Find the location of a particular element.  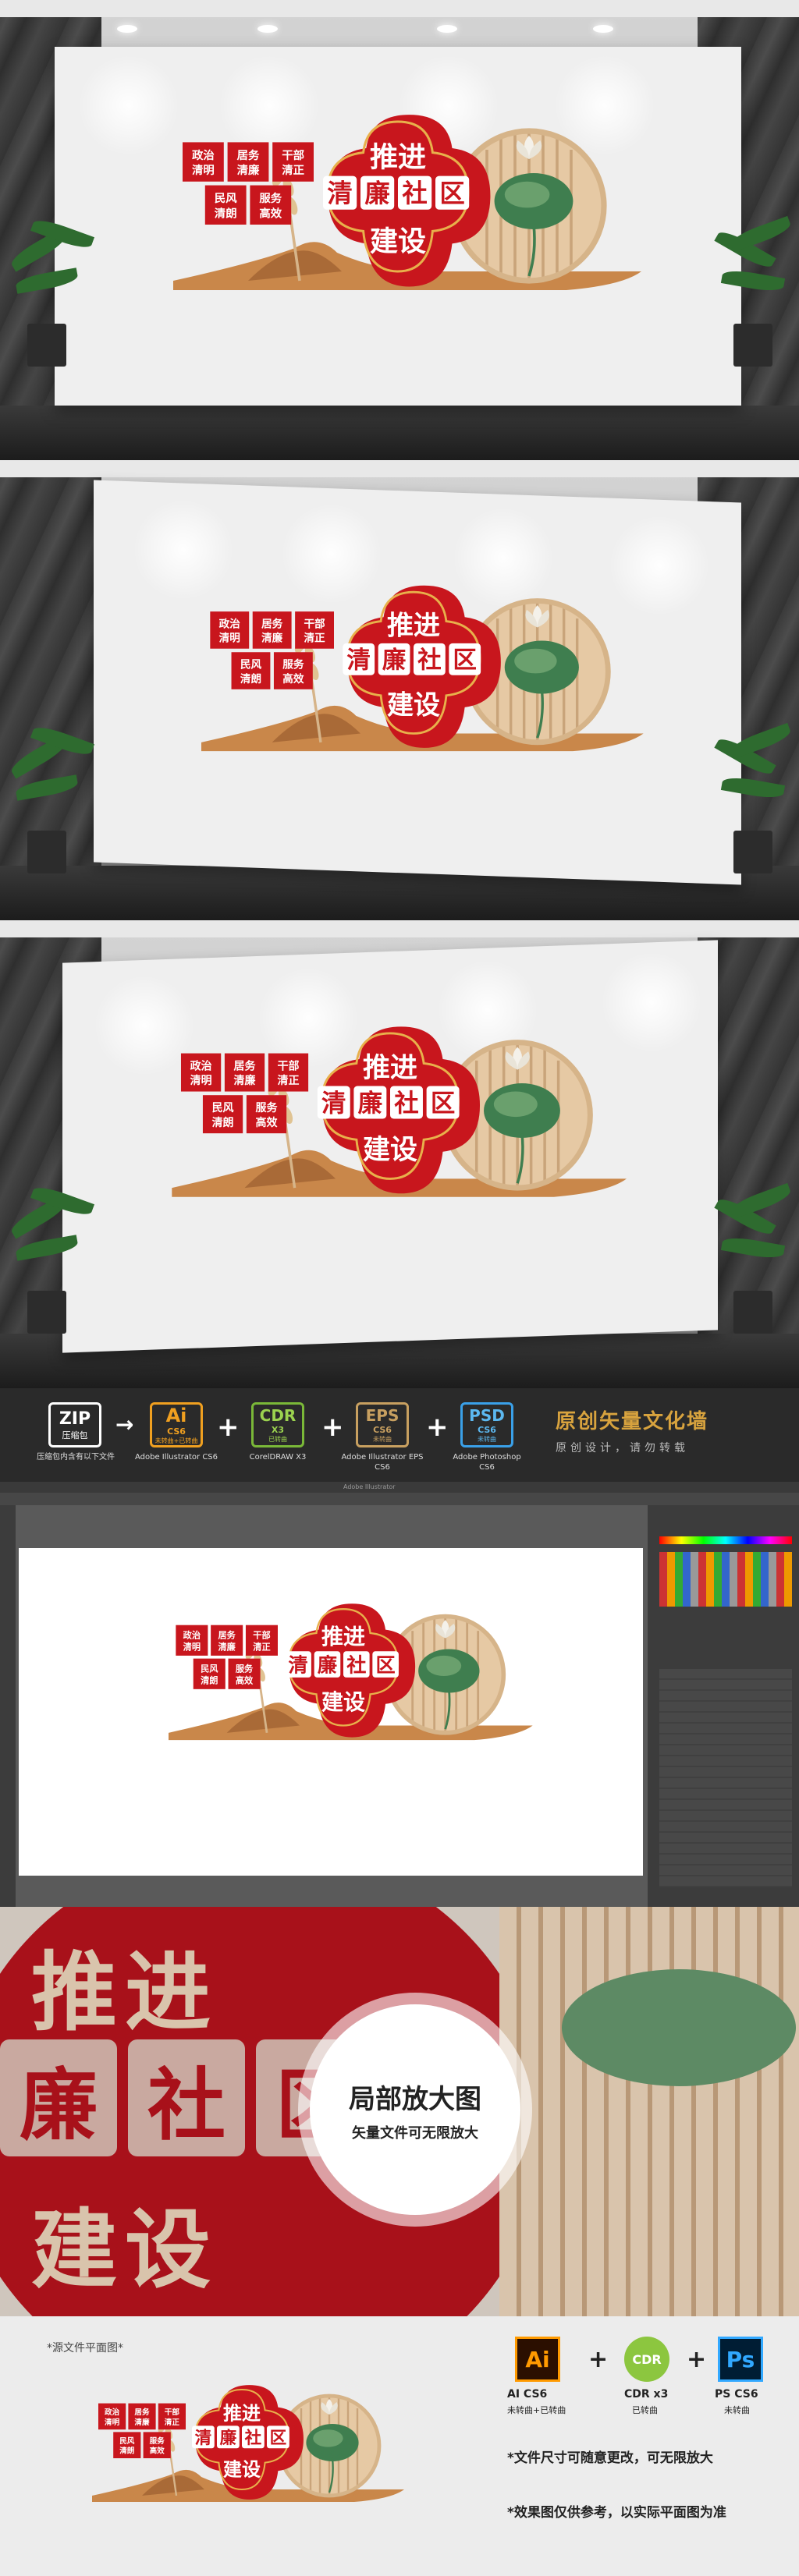

color-spectrum is located at coordinates (725, 1540).